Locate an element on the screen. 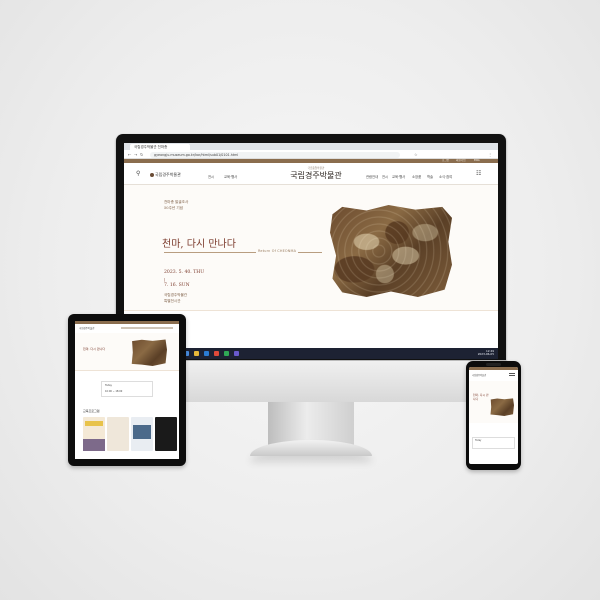 The image size is (600, 600). search-icon: ⚲ is located at coordinates (138, 174).